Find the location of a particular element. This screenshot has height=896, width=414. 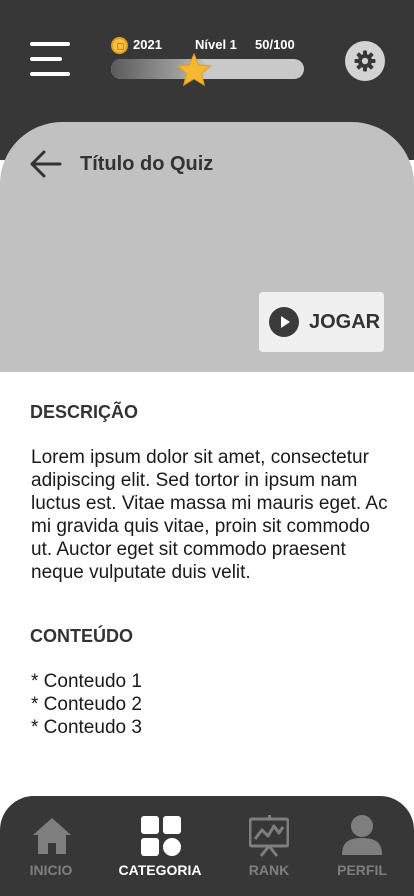

quiz-title: Título do Quiz is located at coordinates (147, 164).